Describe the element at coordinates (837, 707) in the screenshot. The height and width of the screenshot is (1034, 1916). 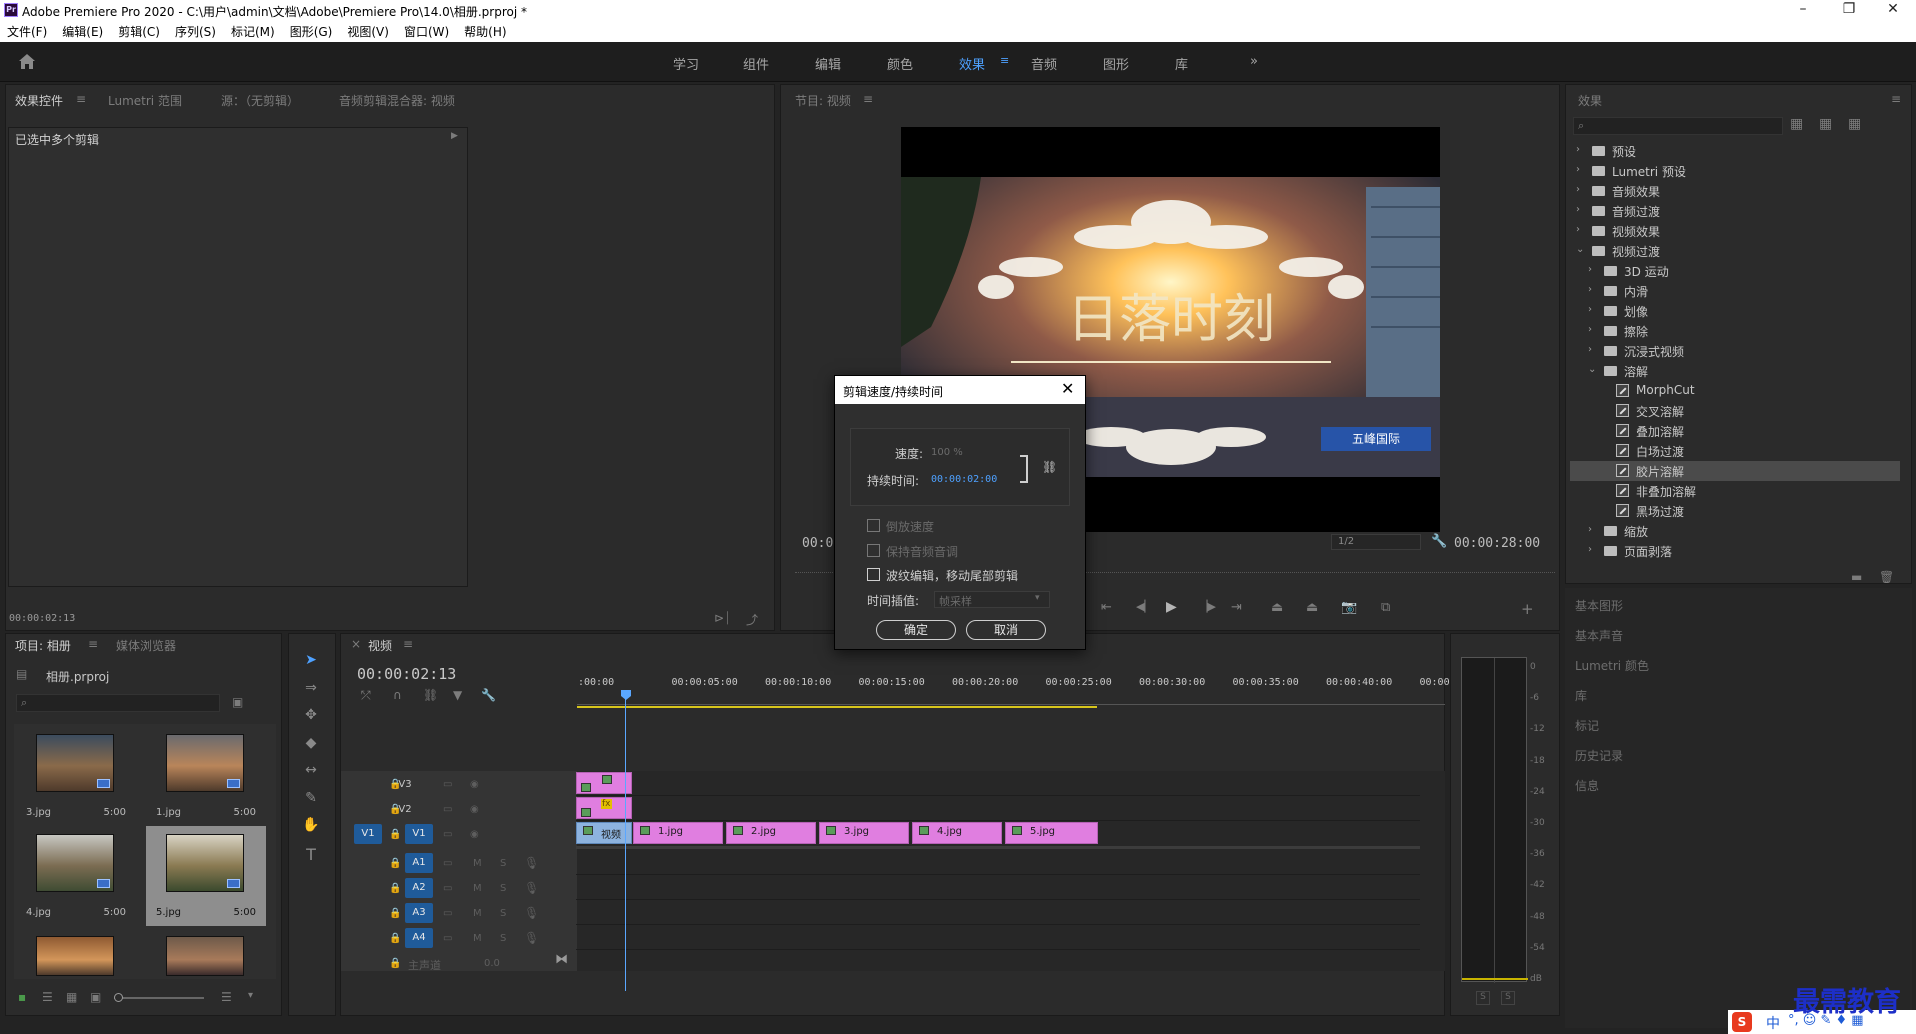
I see `work-area-bar` at that location.